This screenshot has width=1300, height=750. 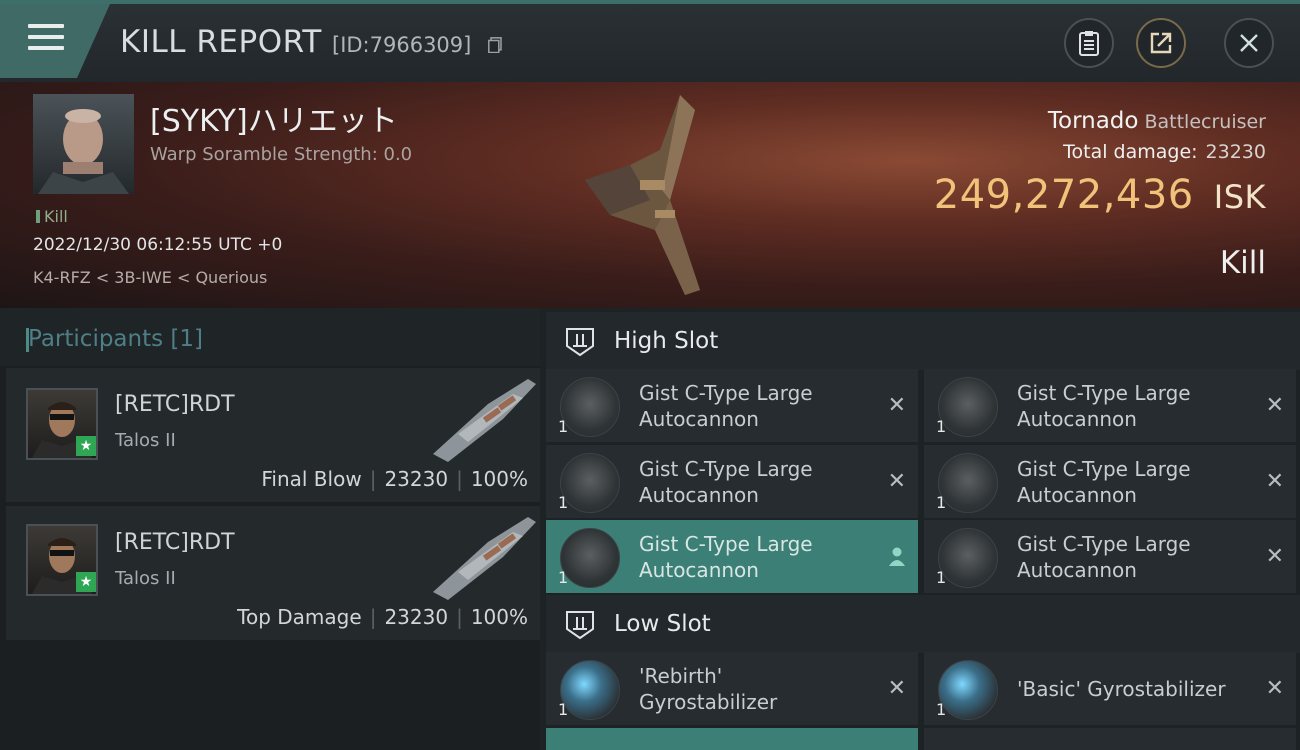 I want to click on share-button, so click(x=1161, y=43).